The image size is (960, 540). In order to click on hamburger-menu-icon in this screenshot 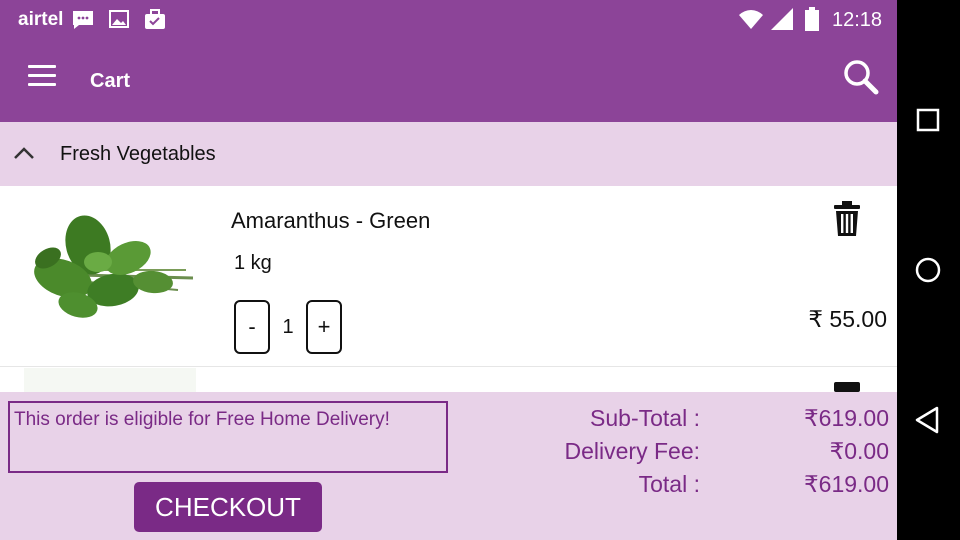, I will do `click(42, 76)`.